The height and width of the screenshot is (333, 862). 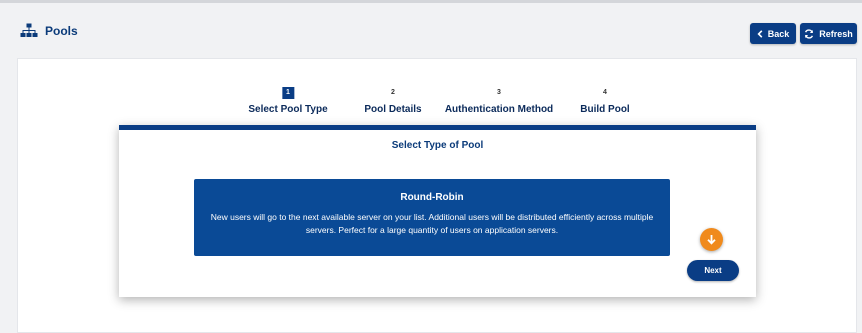 What do you see at coordinates (499, 101) in the screenshot?
I see `step-authentication-method: 3 Authentication Method` at bounding box center [499, 101].